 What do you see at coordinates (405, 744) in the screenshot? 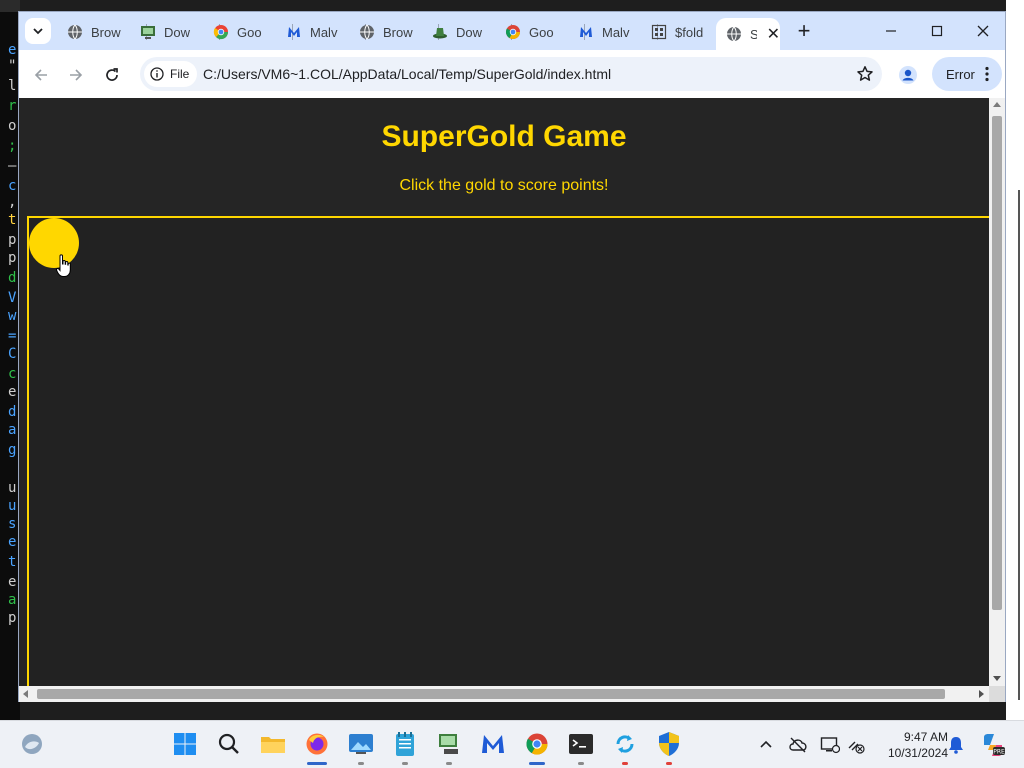
I see `notepad-icon` at bounding box center [405, 744].